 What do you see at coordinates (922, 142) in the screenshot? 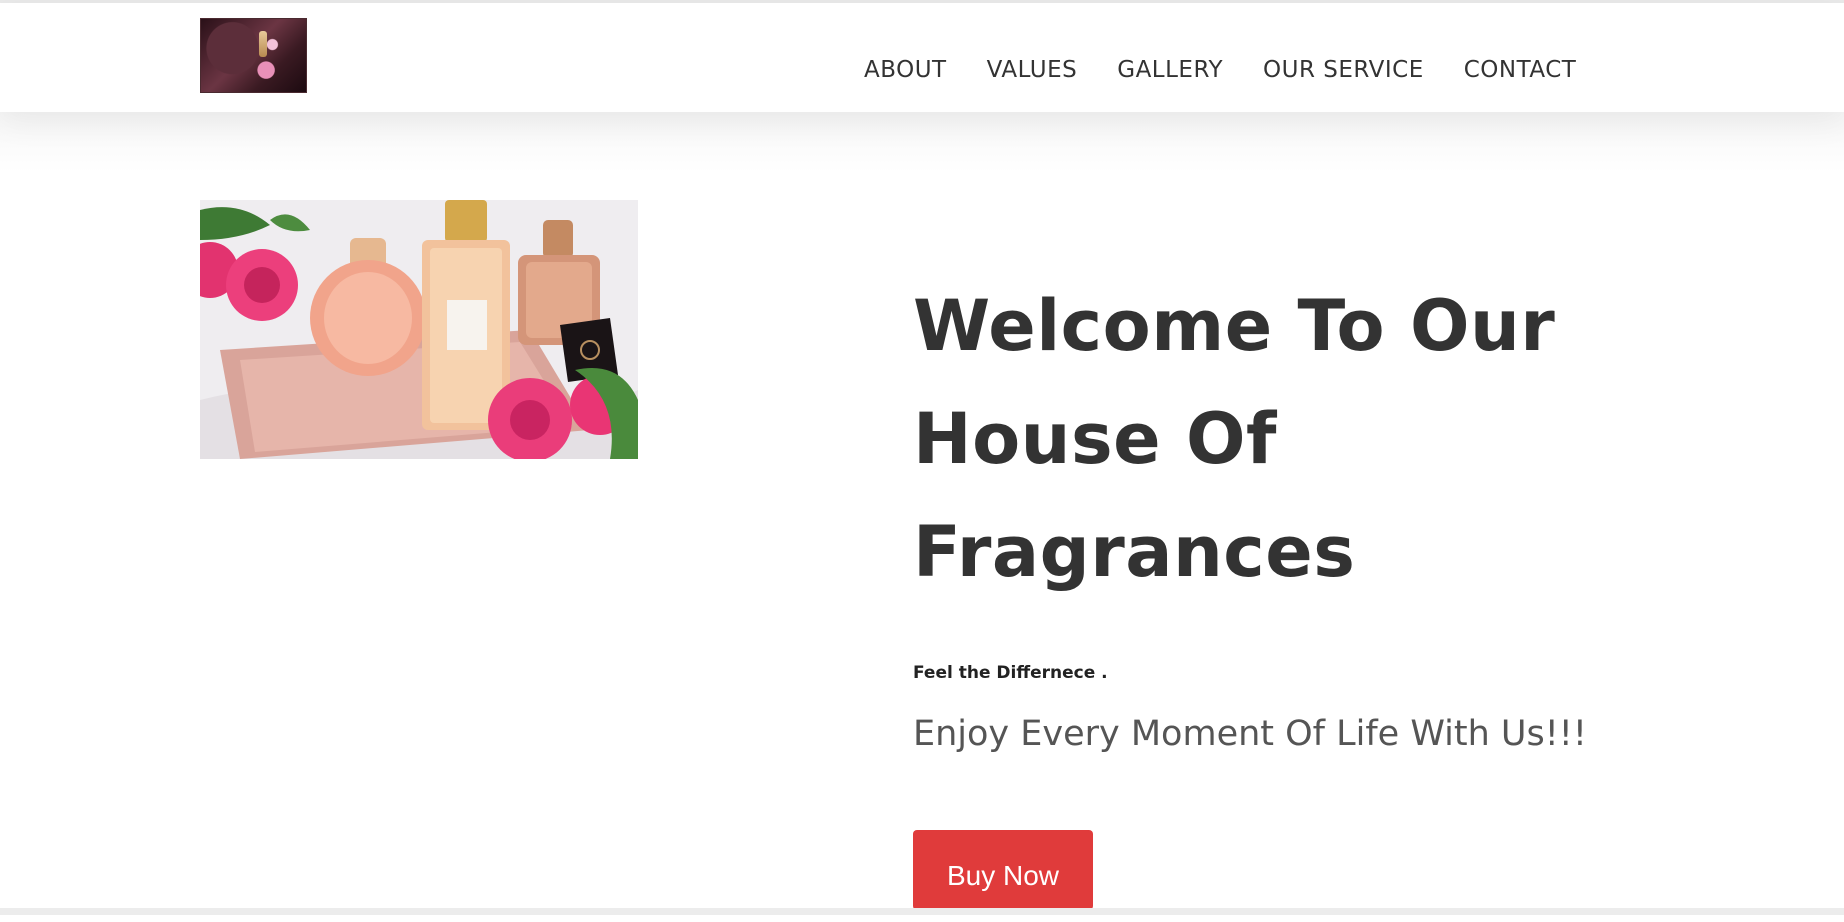
I see `header-shadow-band` at bounding box center [922, 142].